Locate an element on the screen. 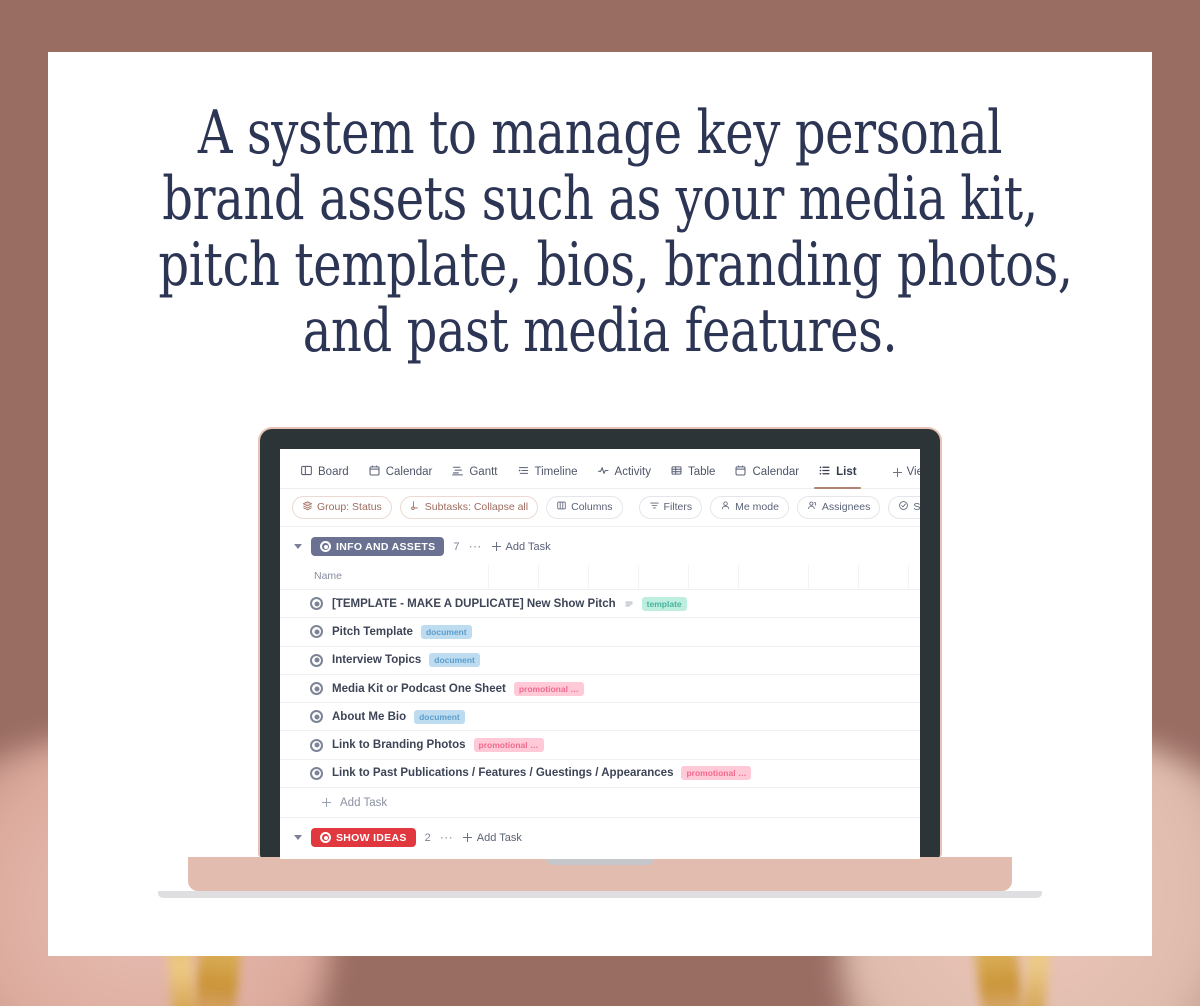 This screenshot has width=1200, height=1006. tab-calendar-2: Calendar is located at coordinates (766, 475).